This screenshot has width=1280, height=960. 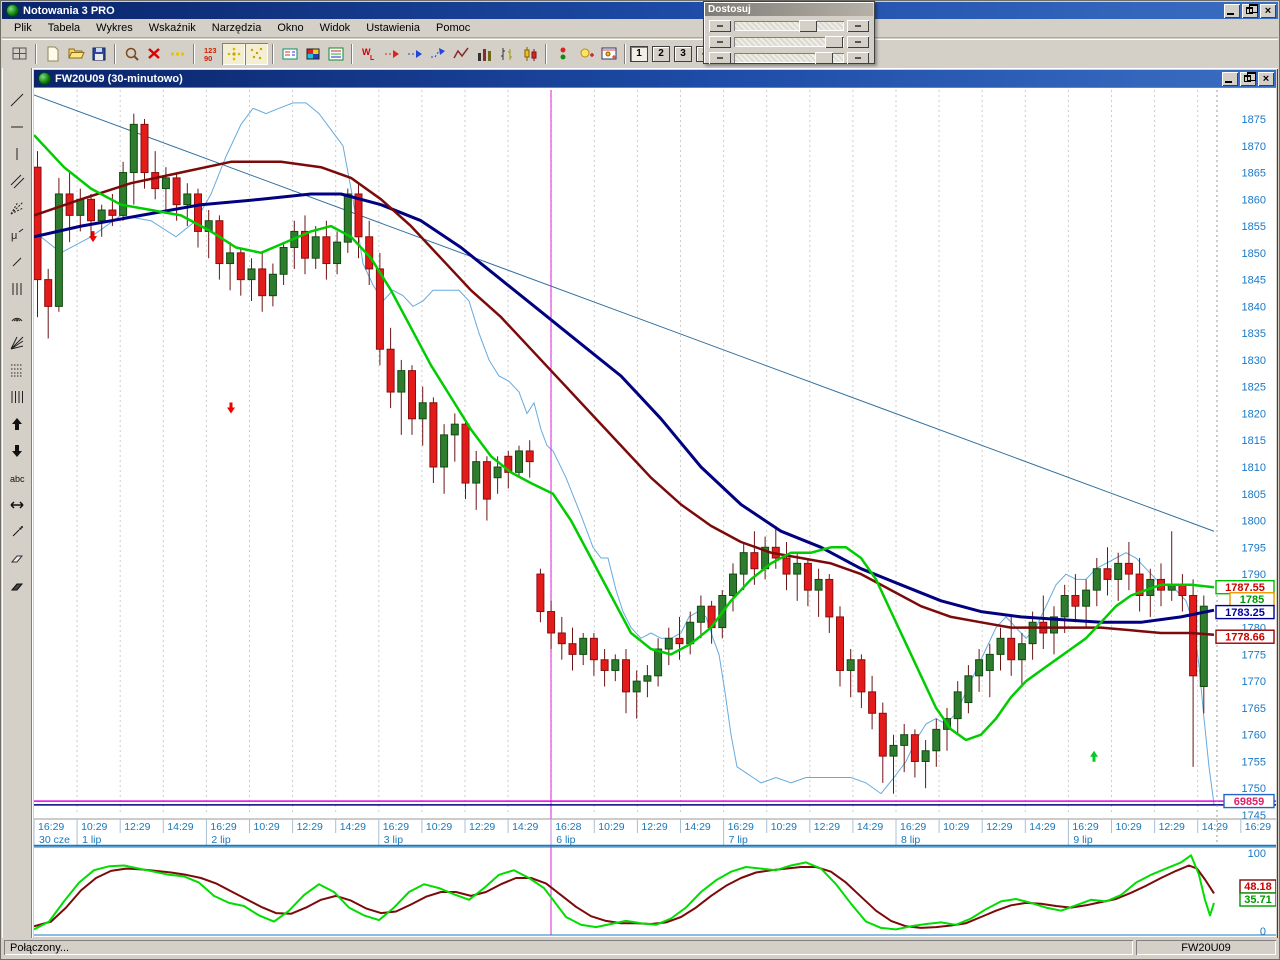 I want to click on wl-indicator-button: WL, so click(x=368, y=53).